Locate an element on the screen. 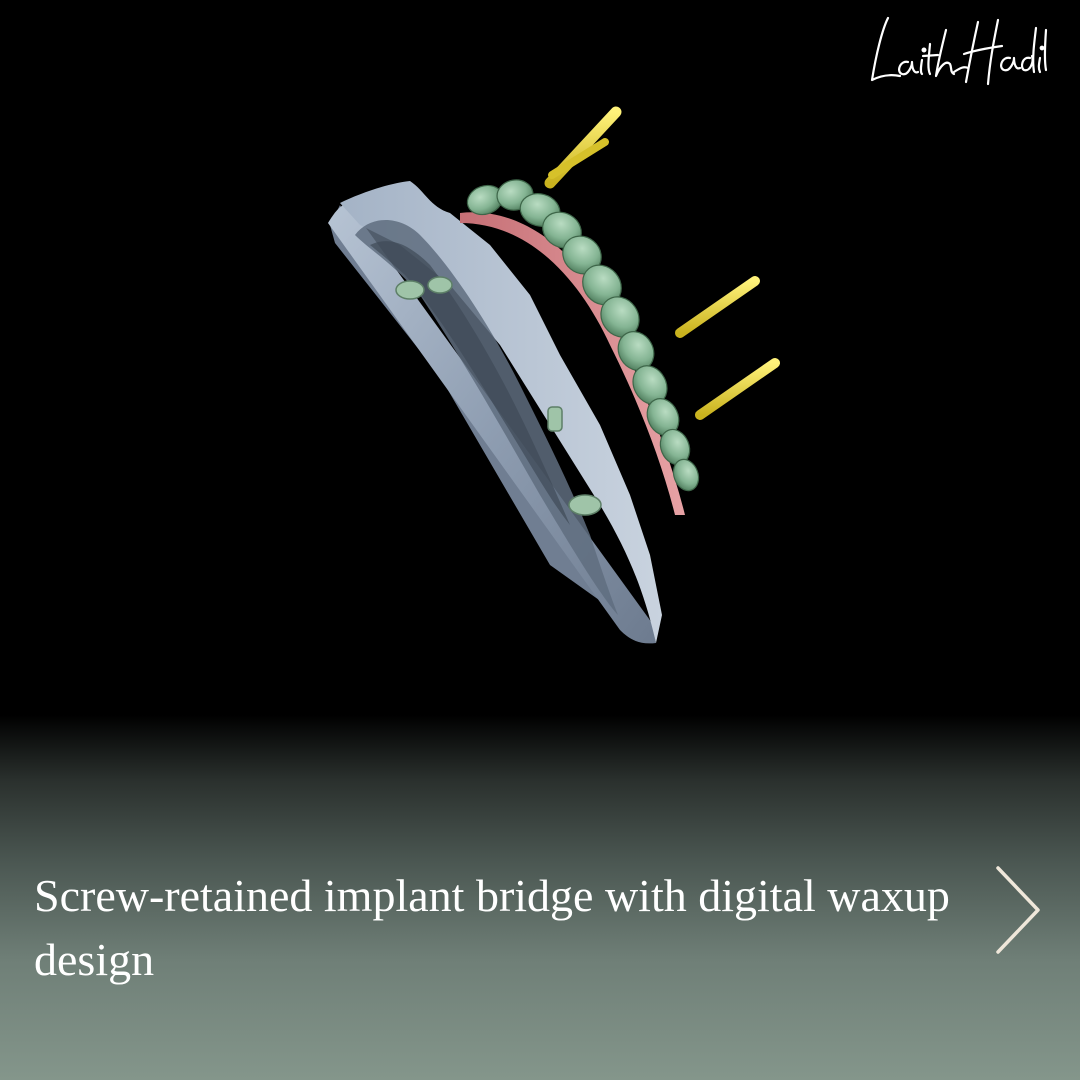  signature-logo is located at coordinates (959, 51).